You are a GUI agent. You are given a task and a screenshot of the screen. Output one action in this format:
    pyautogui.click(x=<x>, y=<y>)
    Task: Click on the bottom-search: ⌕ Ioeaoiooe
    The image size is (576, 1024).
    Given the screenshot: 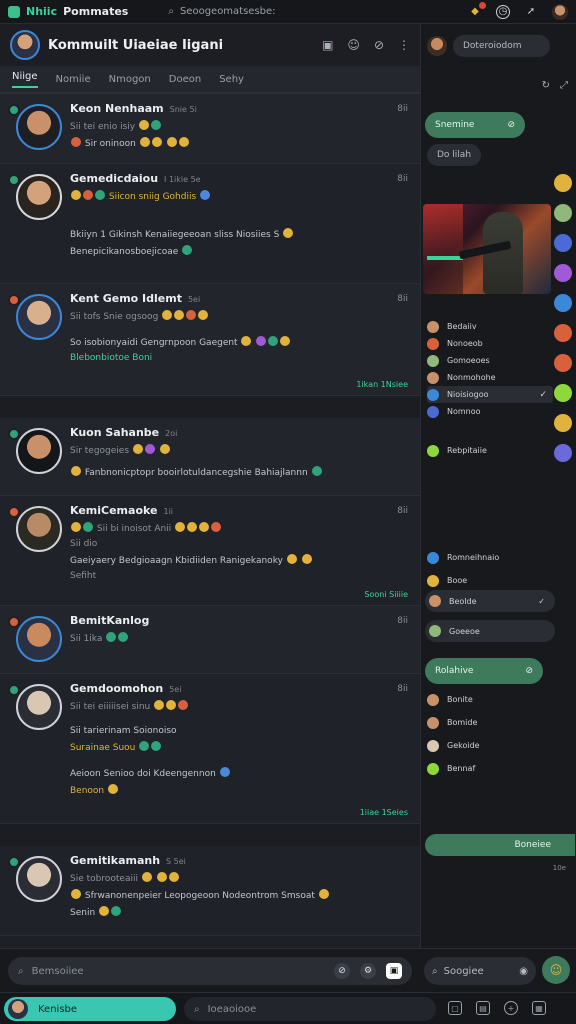 What is the action you would take?
    pyautogui.click(x=310, y=1009)
    